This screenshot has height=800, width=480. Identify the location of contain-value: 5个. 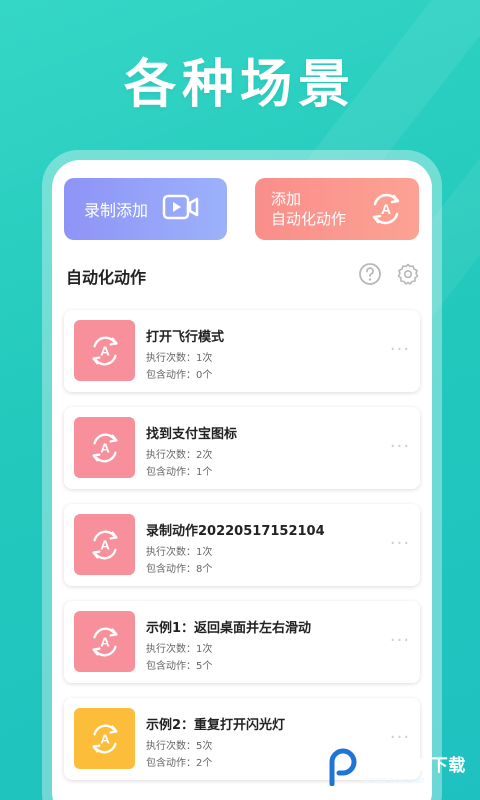
(204, 666).